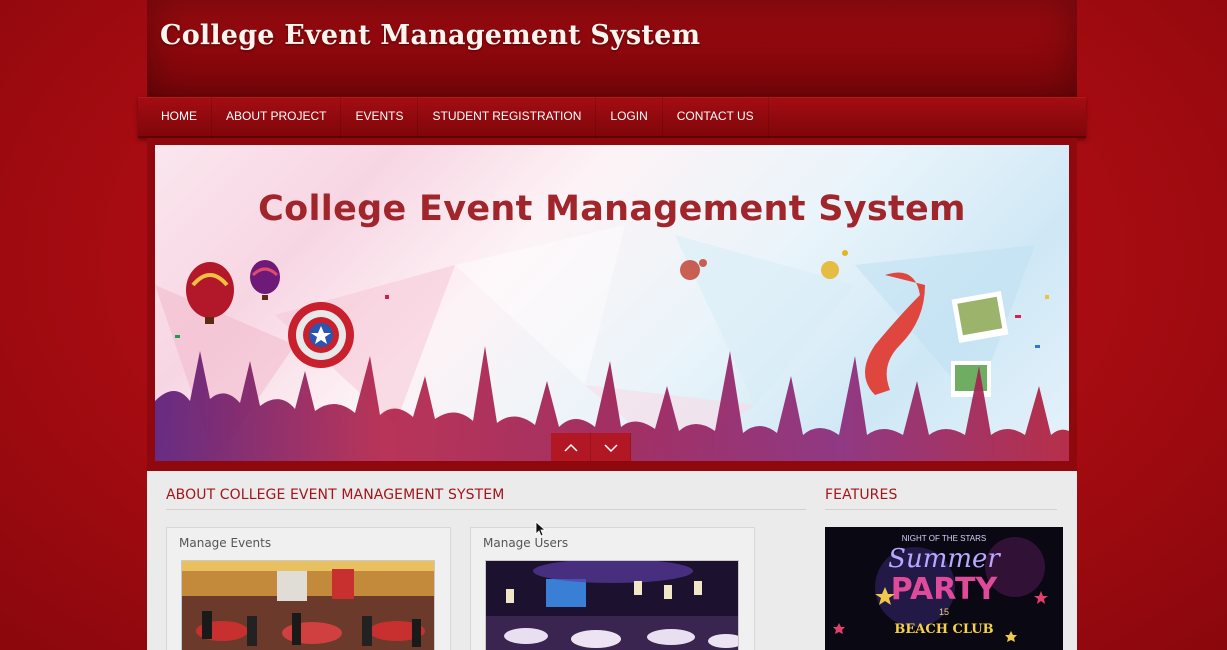  I want to click on nav-student-registration: STUDENT REGISTRATION, so click(507, 117).